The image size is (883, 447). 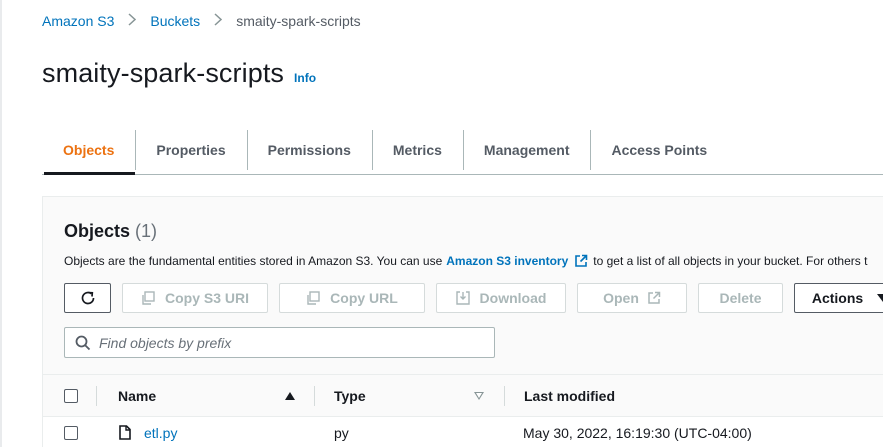 I want to click on open-label: Open, so click(x=621, y=298).